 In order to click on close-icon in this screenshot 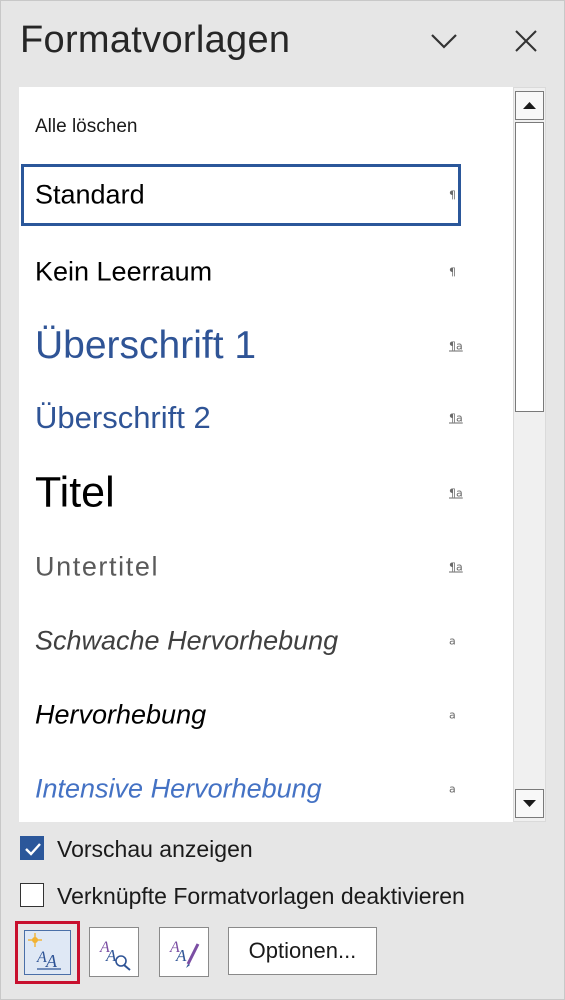, I will do `click(526, 41)`.